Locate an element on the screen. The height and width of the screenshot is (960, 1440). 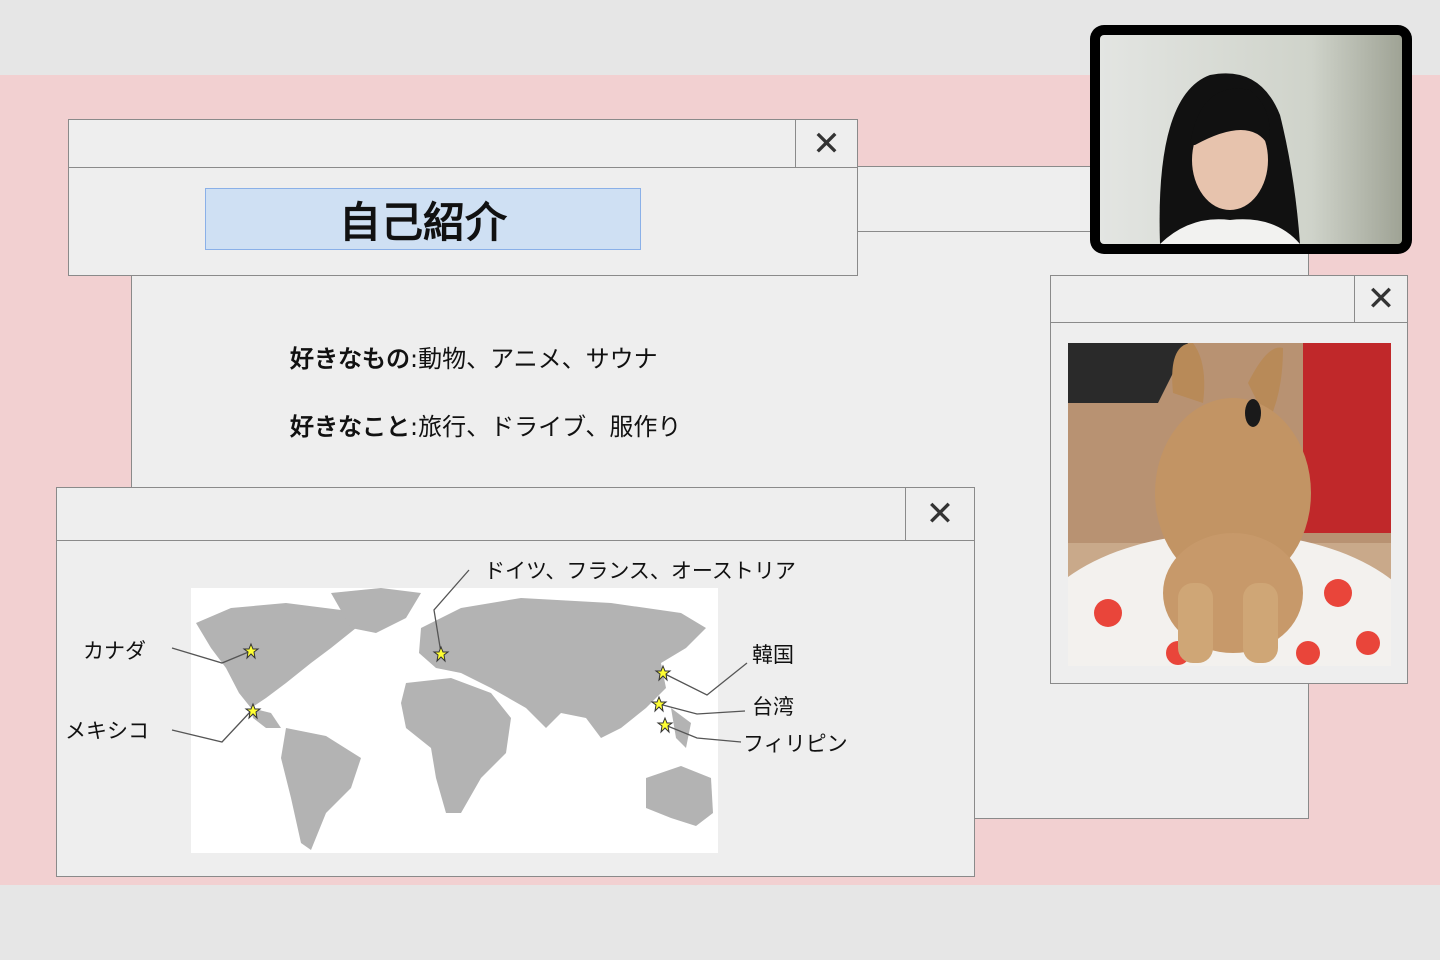
hobbies-line: 好きなこと:旅行、ドライブ、服作り is located at coordinates (485, 424).